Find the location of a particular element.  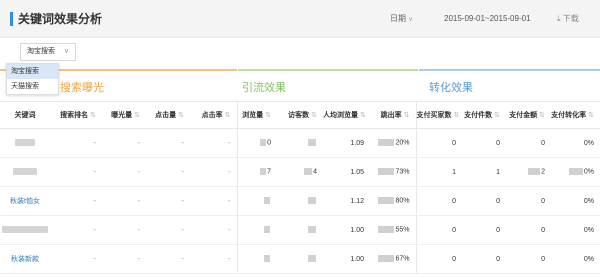

bounce-value: 67% is located at coordinates (402, 259).